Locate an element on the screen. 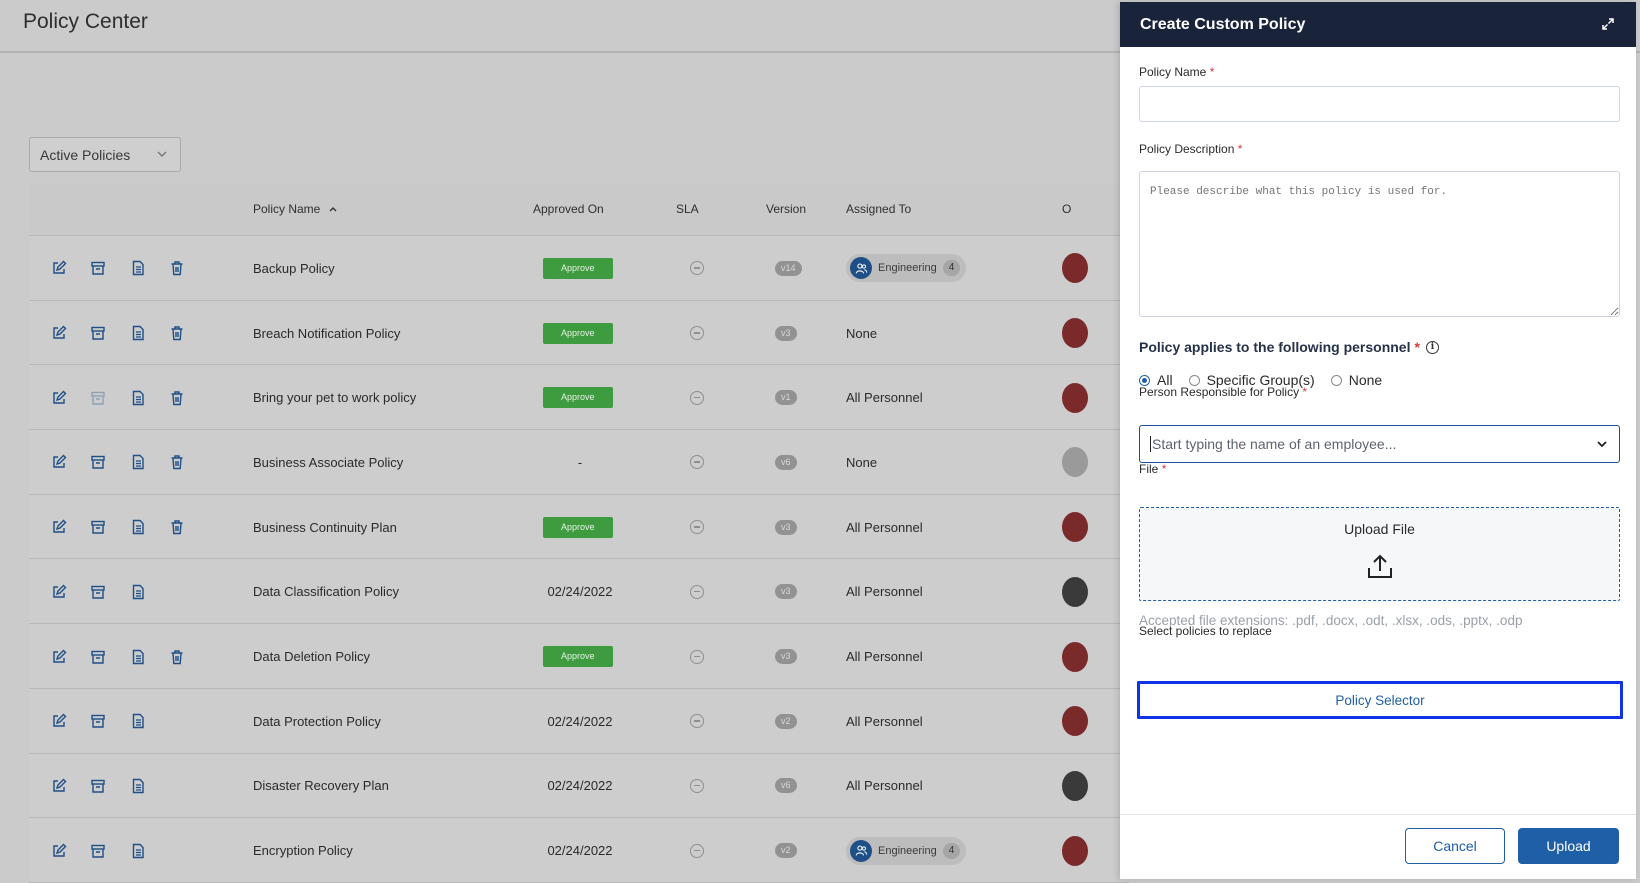  assigned-to-cell: None is located at coordinates (861, 462).